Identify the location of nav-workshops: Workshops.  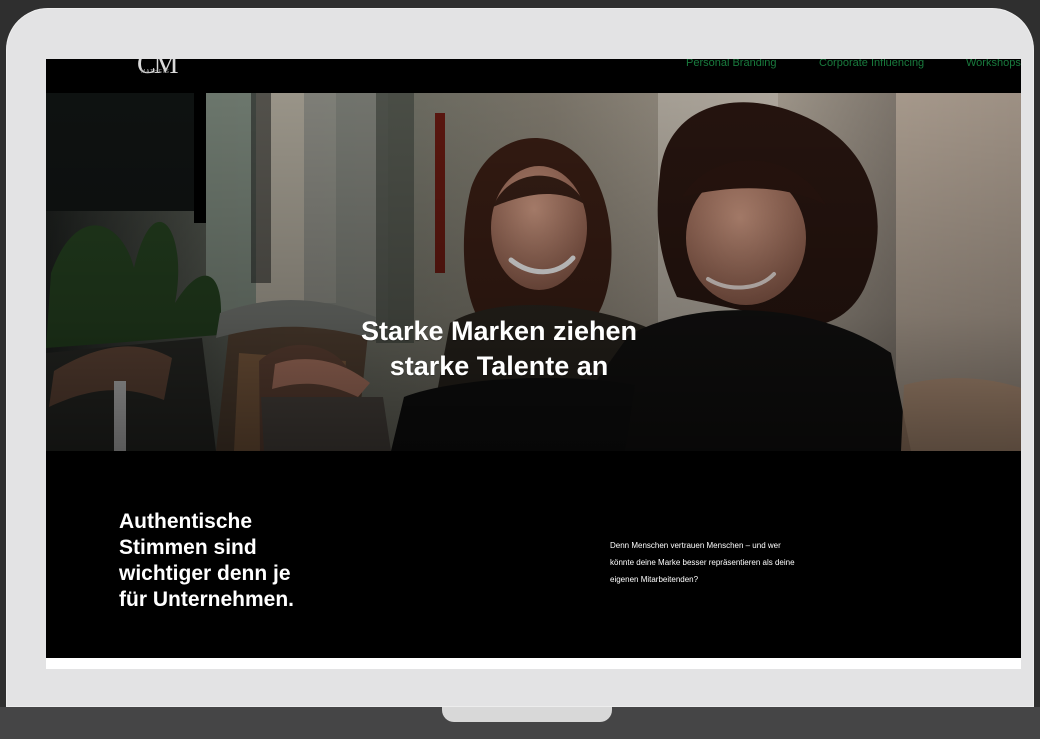
(993, 64).